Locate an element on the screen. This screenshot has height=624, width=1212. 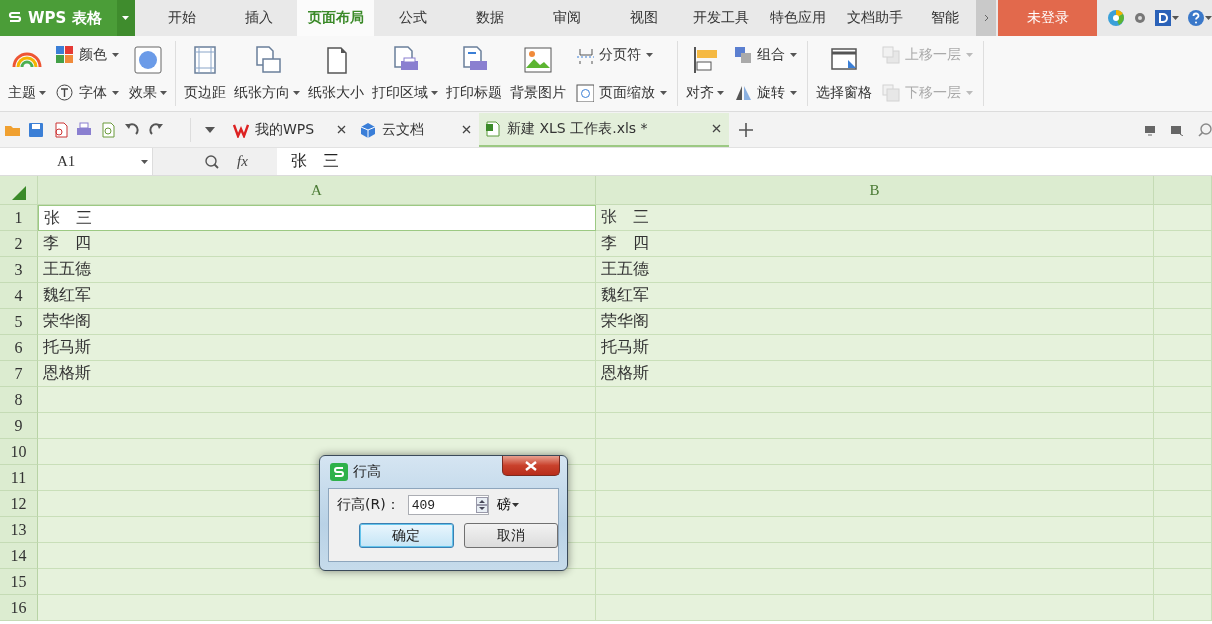
row-header: 16 is located at coordinates (19, 608).